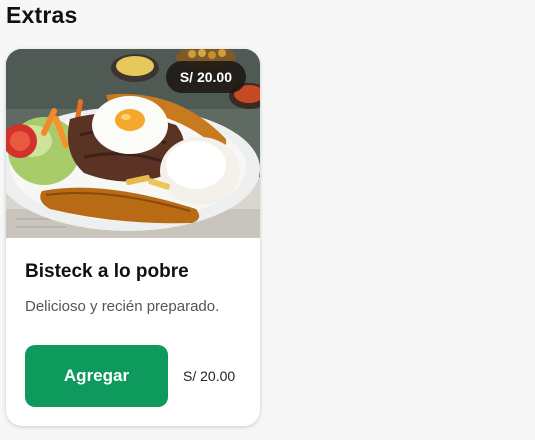 This screenshot has width=535, height=440. What do you see at coordinates (42, 15) in the screenshot?
I see `section-title: Extras` at bounding box center [42, 15].